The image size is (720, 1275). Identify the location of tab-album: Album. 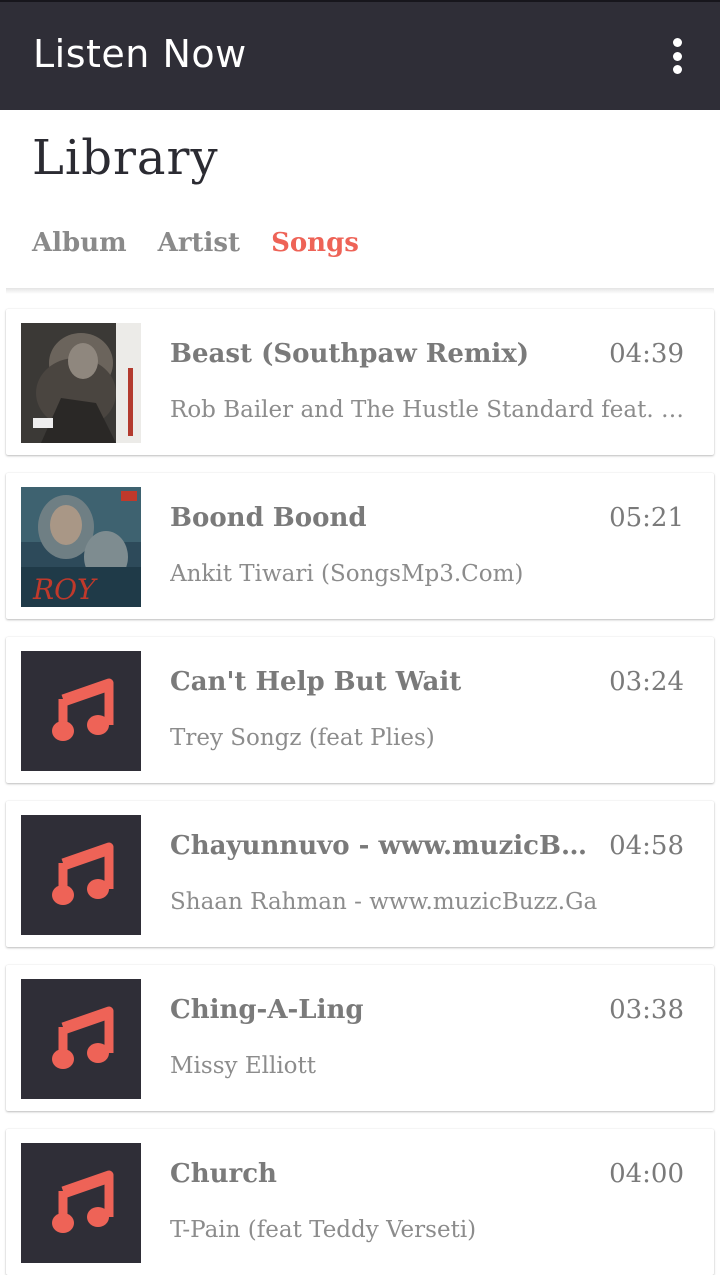
(79, 243).